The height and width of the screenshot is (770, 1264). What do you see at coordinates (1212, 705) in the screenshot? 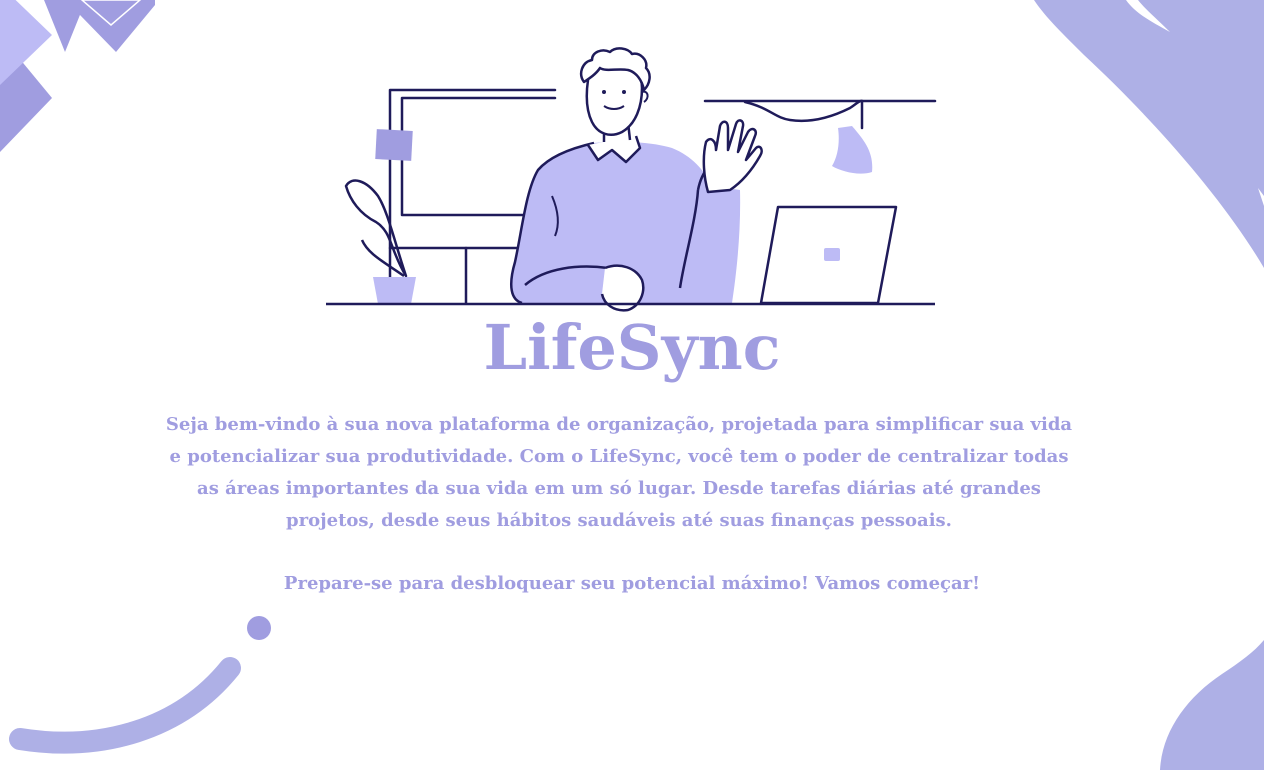
I see `bottom-right-blob-decoration` at bounding box center [1212, 705].